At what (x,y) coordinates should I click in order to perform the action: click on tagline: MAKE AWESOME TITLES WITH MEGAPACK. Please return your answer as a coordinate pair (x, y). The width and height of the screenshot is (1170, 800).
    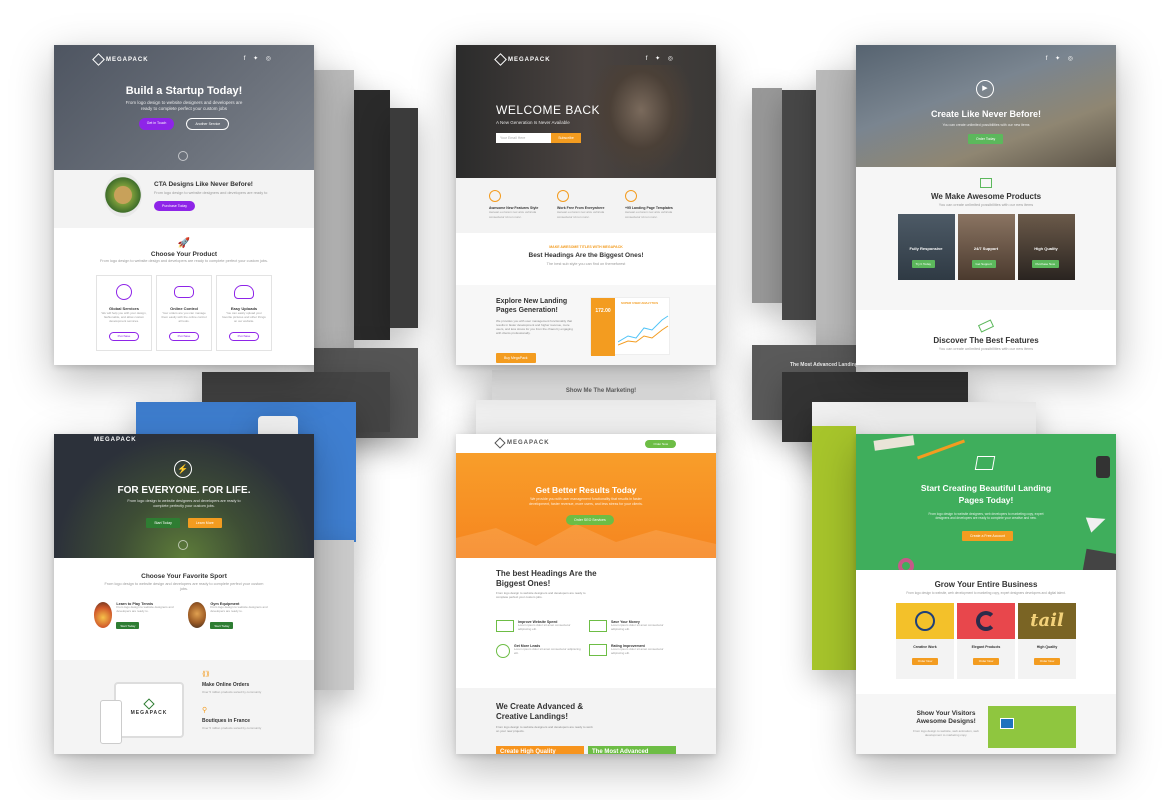
    Looking at the image, I should click on (586, 247).